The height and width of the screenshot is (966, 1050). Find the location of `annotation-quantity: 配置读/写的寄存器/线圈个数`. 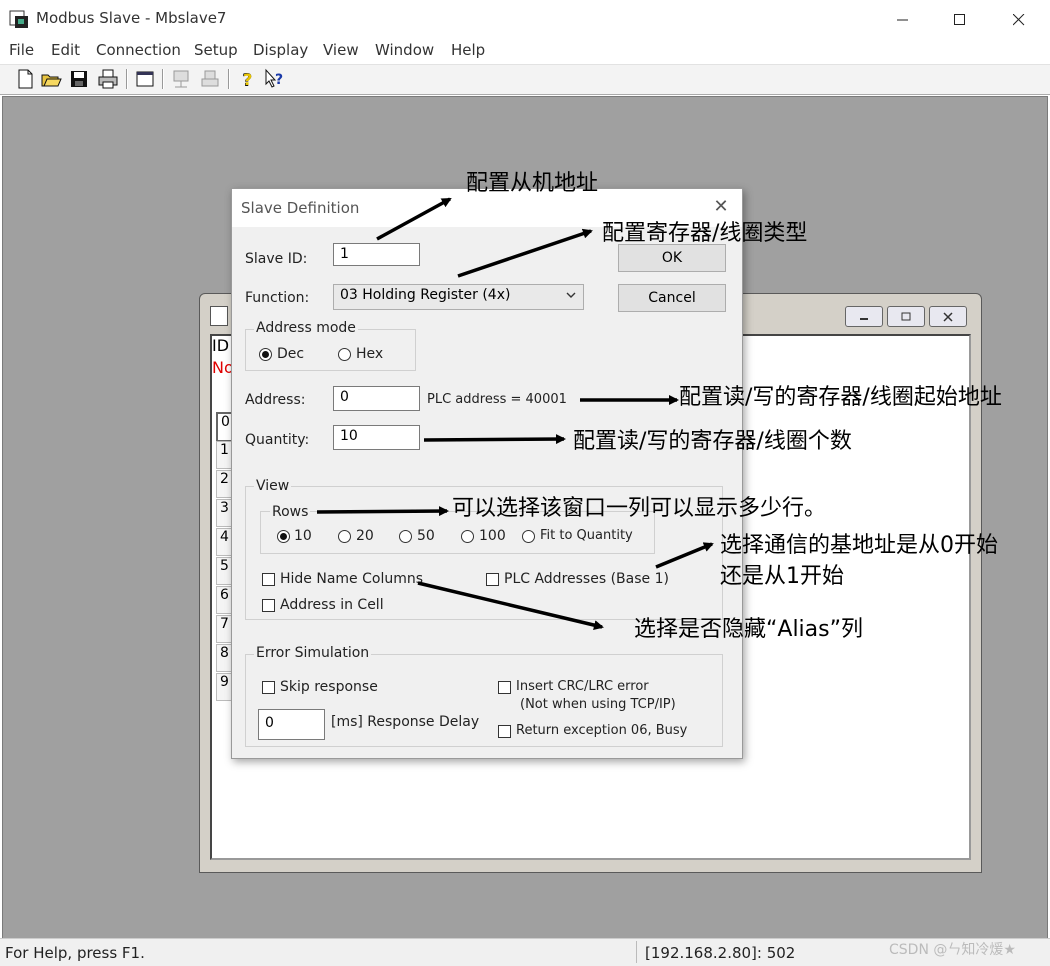

annotation-quantity: 配置读/写的寄存器/线圈个数 is located at coordinates (712, 441).